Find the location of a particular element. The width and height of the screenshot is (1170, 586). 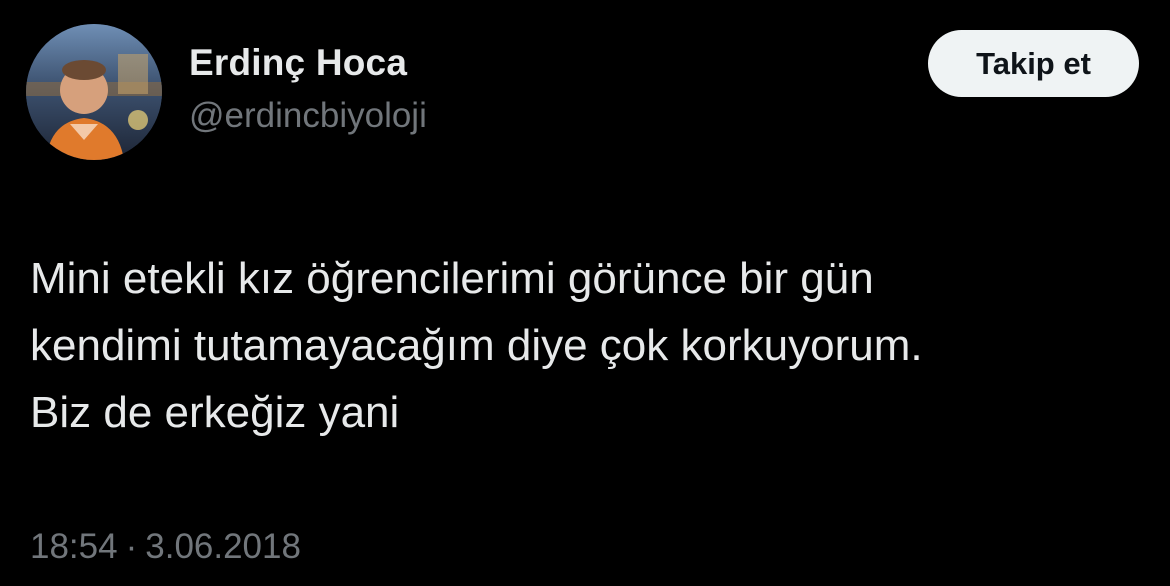

handle: @erdincbiyoloji is located at coordinates (308, 116).